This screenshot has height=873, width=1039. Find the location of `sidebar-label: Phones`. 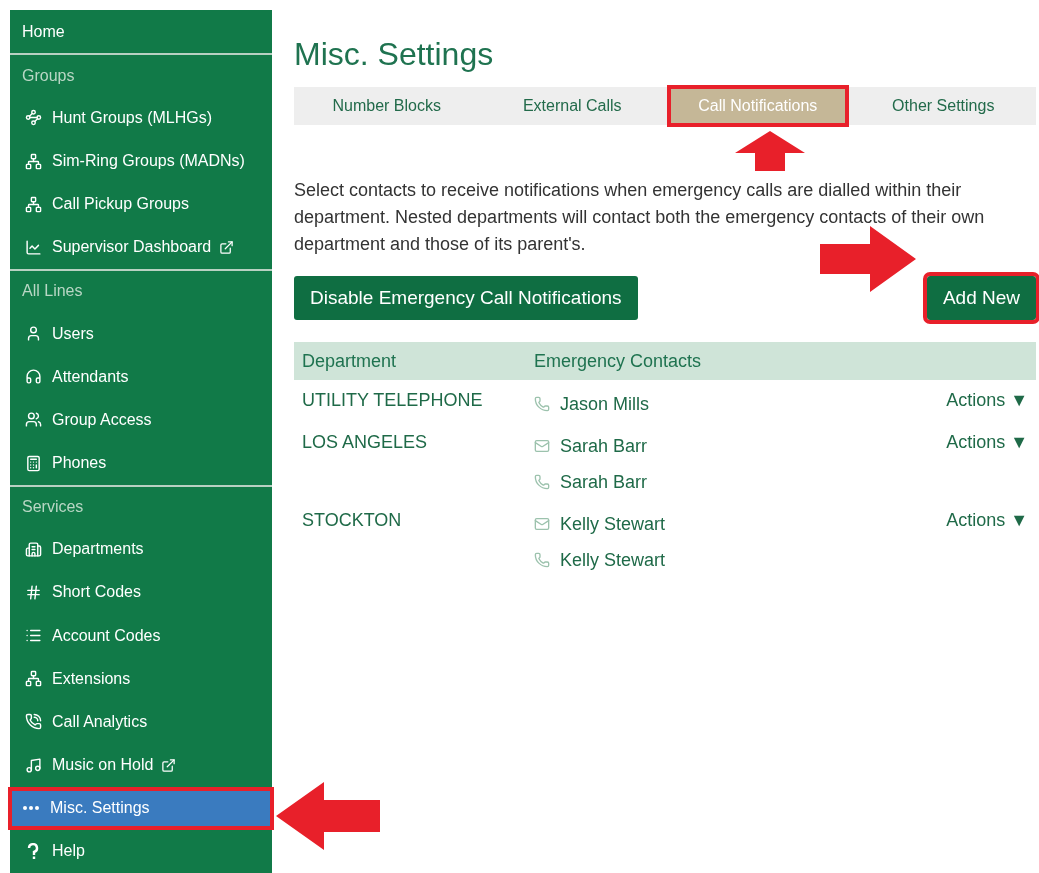

sidebar-label: Phones is located at coordinates (79, 463).